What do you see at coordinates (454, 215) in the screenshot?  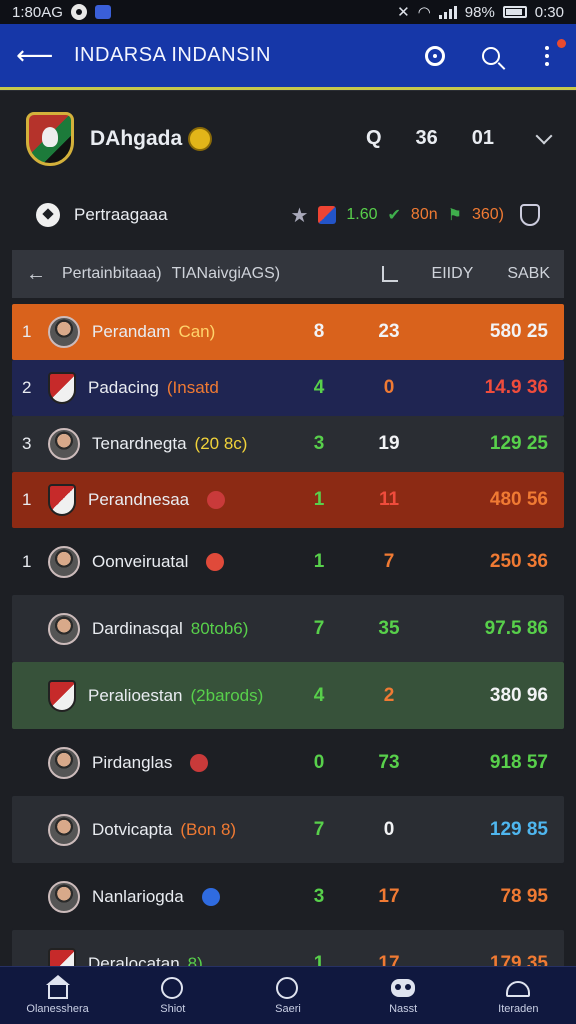 I see `flag-check-icon: ⚑` at bounding box center [454, 215].